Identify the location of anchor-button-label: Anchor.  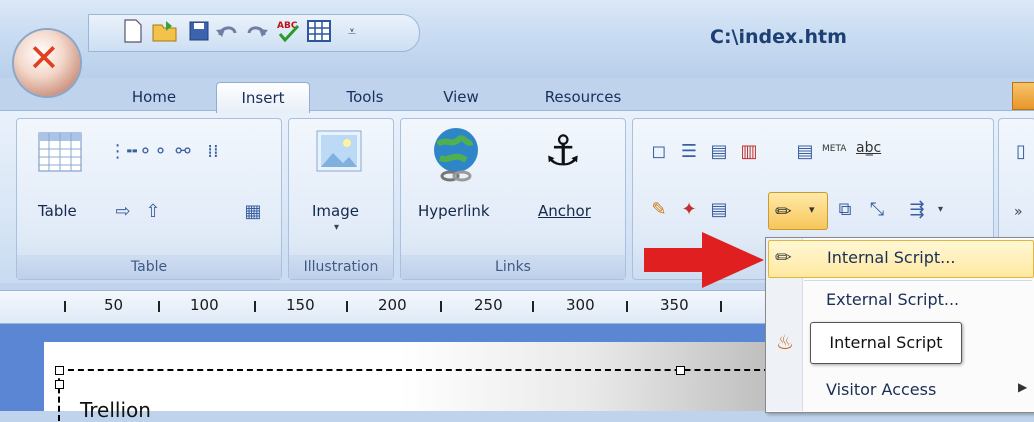
(564, 211).